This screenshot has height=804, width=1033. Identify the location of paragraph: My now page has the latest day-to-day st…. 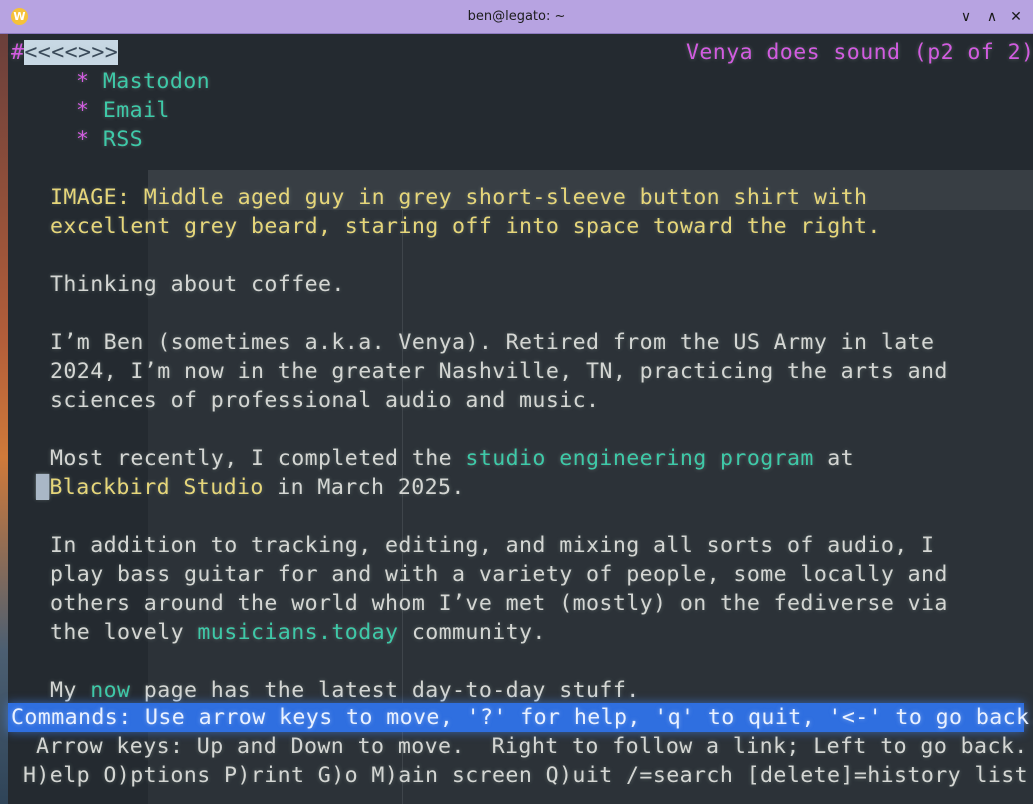
(345, 690).